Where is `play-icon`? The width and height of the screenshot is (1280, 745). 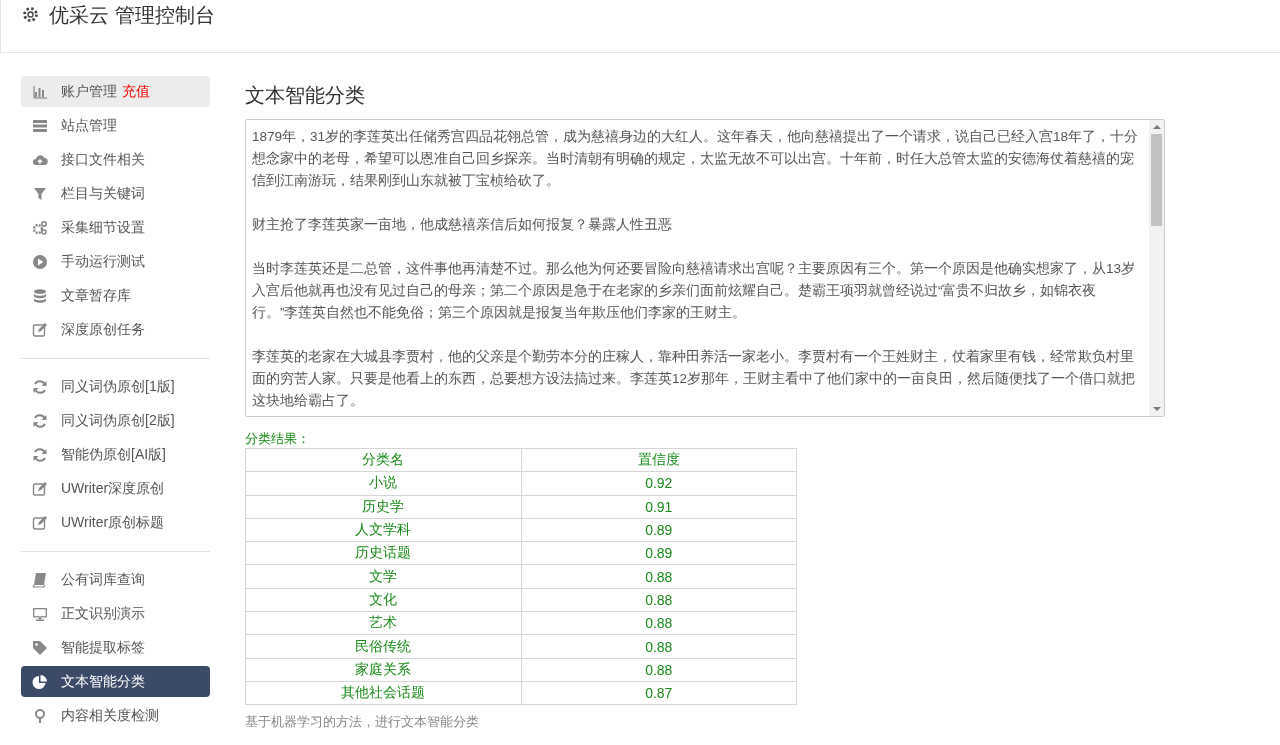
play-icon is located at coordinates (40, 261).